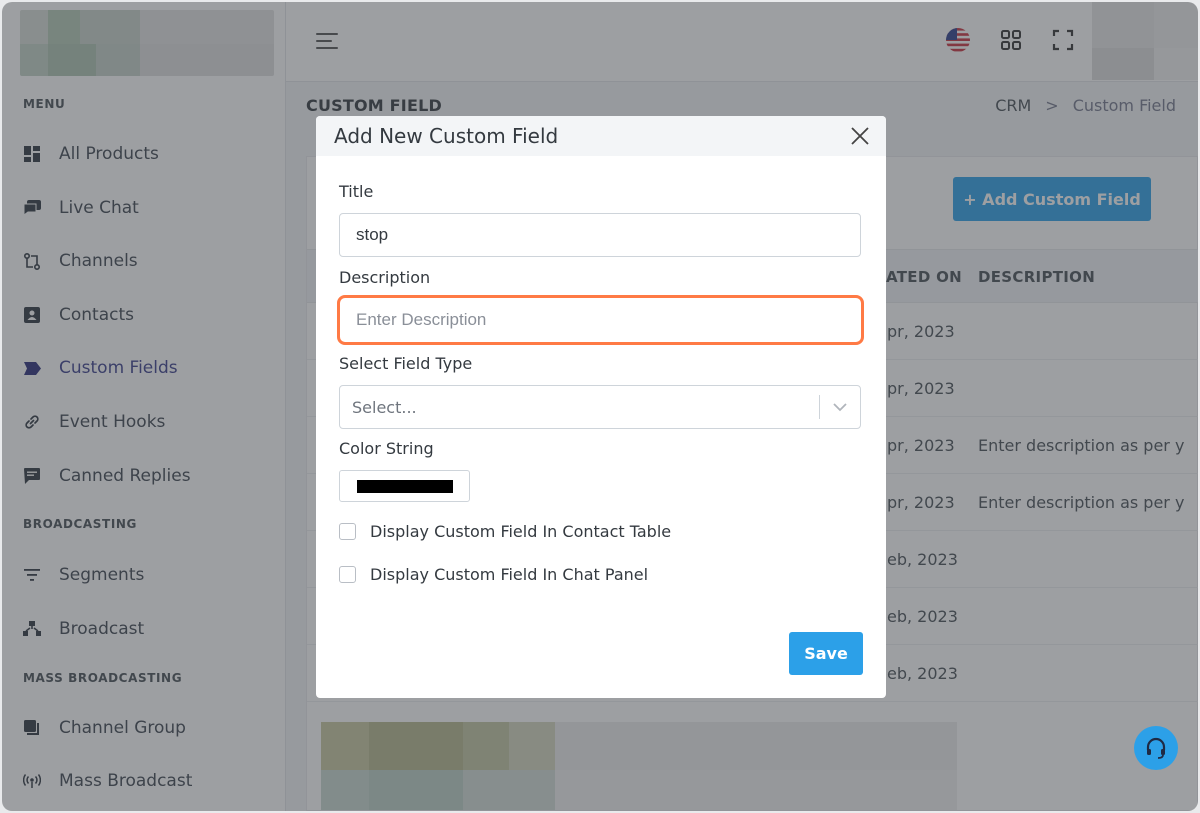  I want to click on chat-panel-checkbox-label: Display Custom Field In Chat Panel, so click(509, 574).